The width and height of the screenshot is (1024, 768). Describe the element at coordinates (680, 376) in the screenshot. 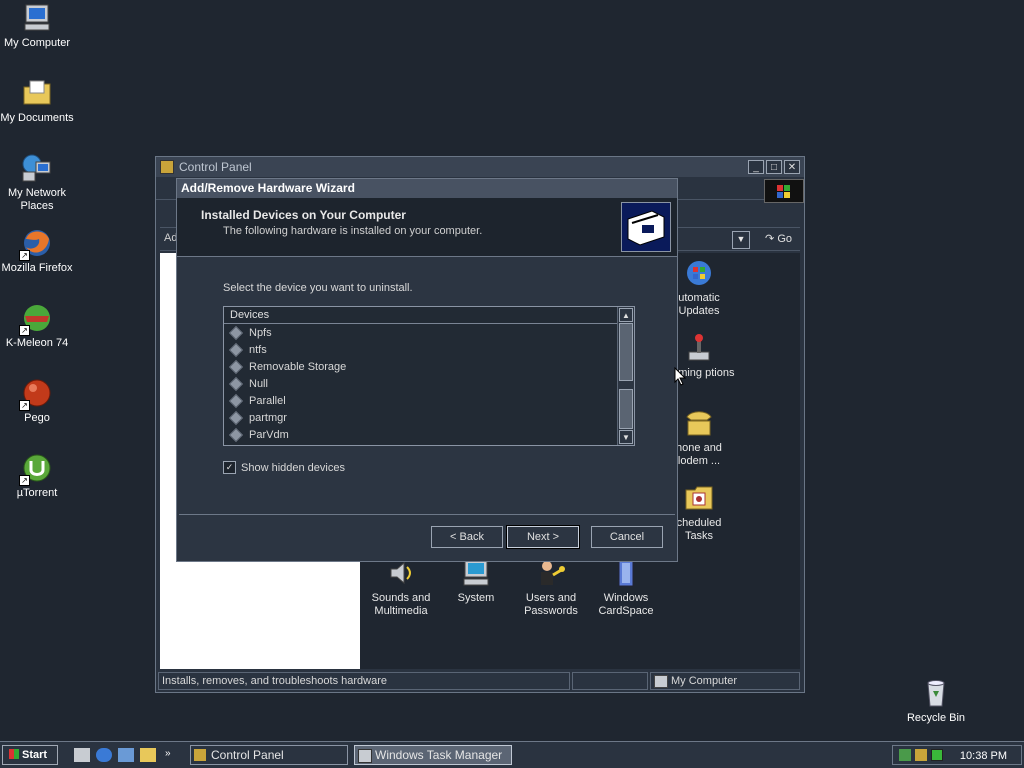

I see `mouse-cursor-icon` at that location.